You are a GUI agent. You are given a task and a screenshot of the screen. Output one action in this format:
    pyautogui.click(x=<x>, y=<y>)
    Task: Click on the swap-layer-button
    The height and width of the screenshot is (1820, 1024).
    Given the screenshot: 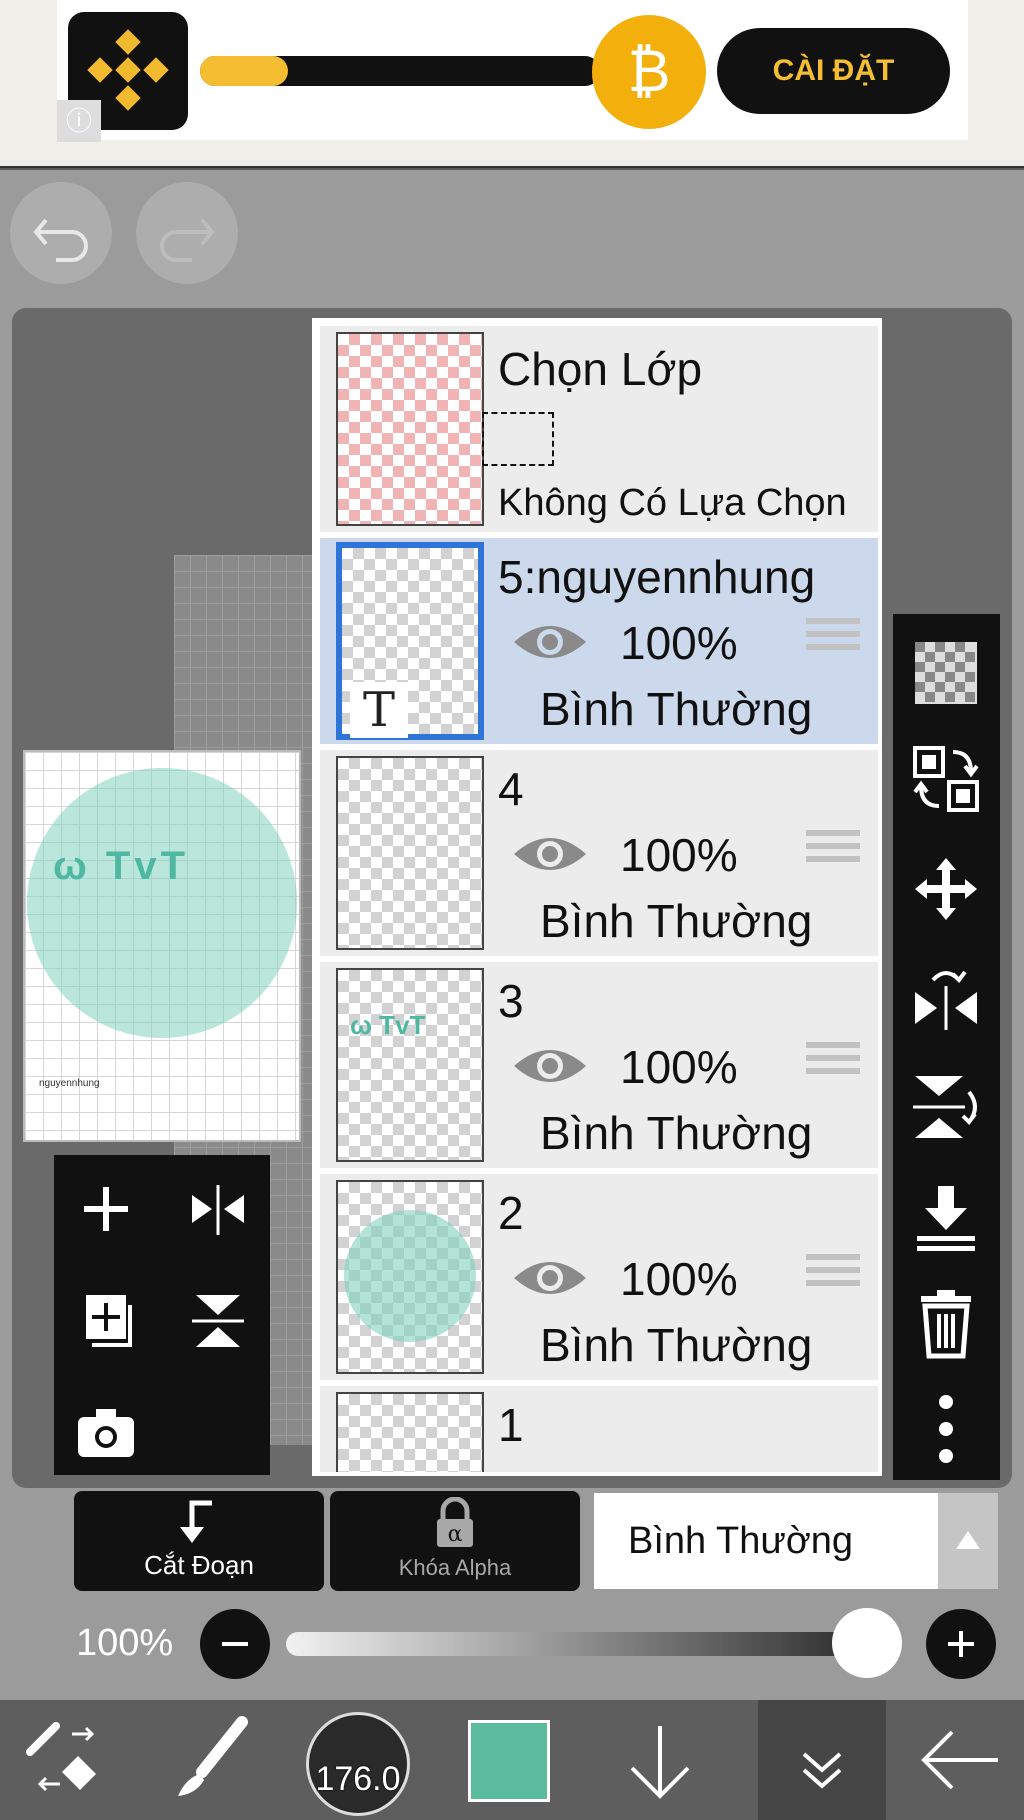 What is the action you would take?
    pyautogui.click(x=946, y=779)
    